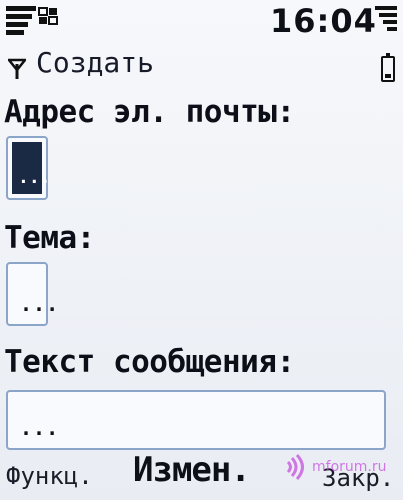 The width and height of the screenshot is (403, 500). What do you see at coordinates (49, 238) in the screenshot?
I see `subject-label: Тема:` at bounding box center [49, 238].